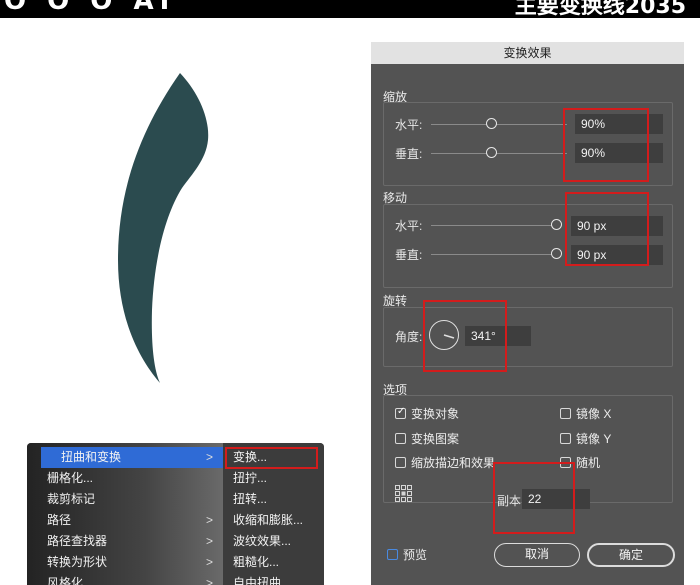 This screenshot has width=700, height=585. Describe the element at coordinates (125, 562) in the screenshot. I see `menu-item-convert-to-shape: 转换为形状 >` at that location.